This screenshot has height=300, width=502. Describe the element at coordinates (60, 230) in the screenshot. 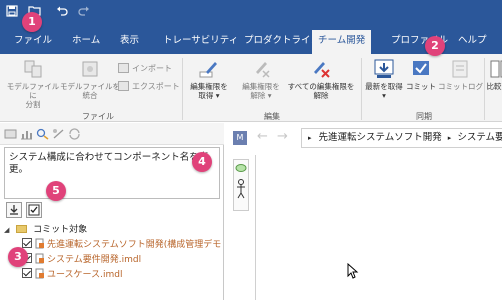

I see `tree-root-label: コミット対象` at that location.